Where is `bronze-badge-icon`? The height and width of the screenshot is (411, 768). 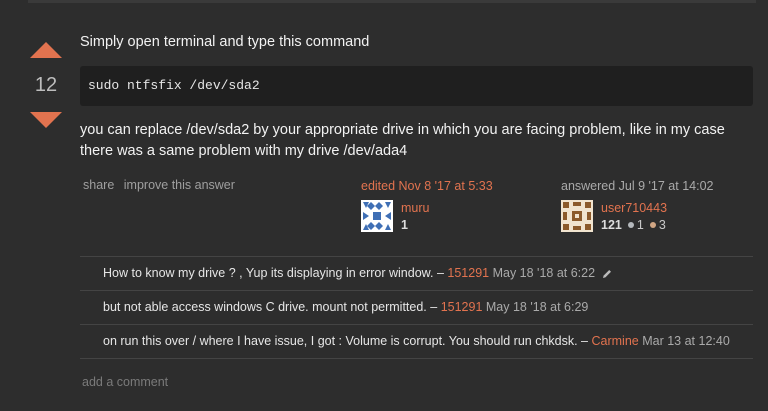
bronze-badge-icon is located at coordinates (652, 225).